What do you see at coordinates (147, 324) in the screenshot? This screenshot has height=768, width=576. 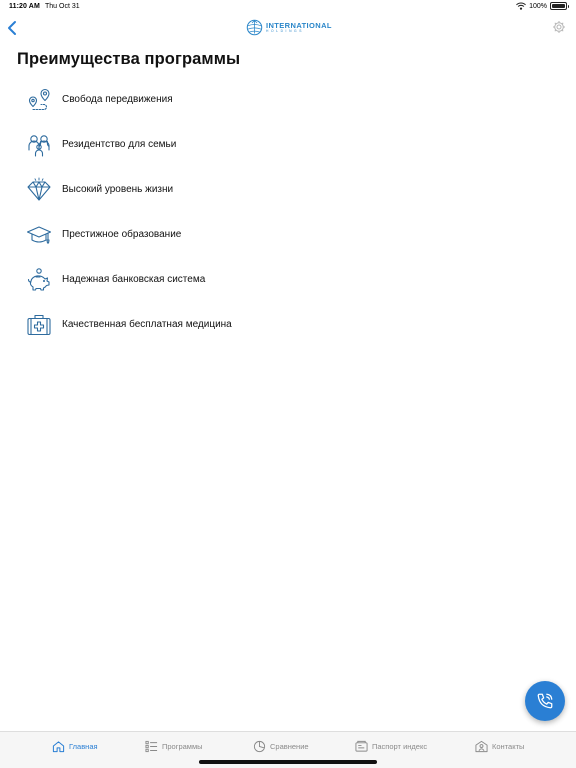 I see `benefit-label: Качественная бесплатная медицина` at bounding box center [147, 324].